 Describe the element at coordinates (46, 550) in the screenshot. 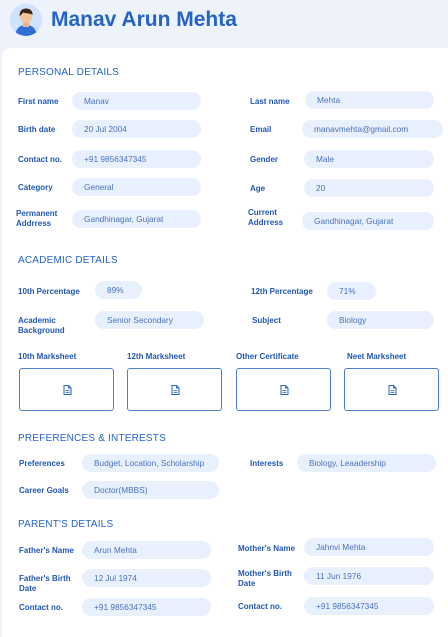

I see `father-name-label: Father's Name` at that location.